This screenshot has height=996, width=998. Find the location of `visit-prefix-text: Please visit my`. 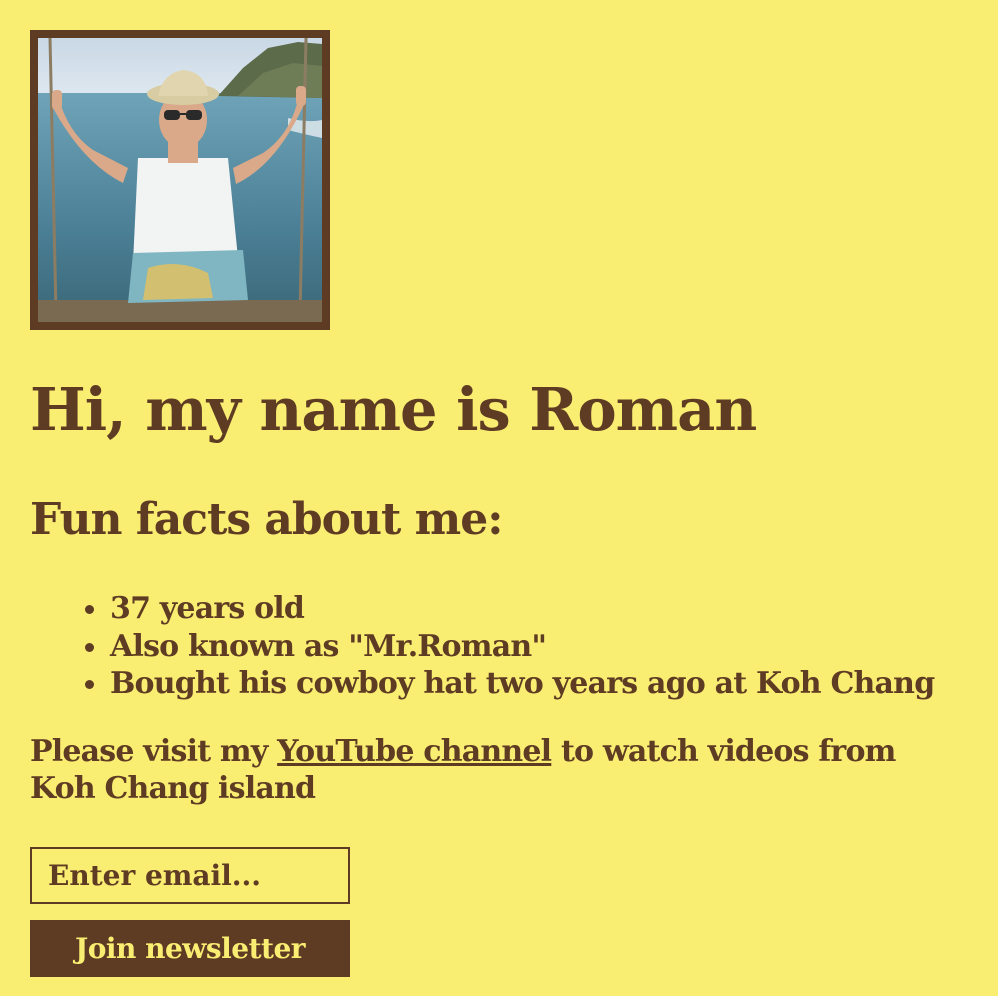

visit-prefix-text: Please visit my is located at coordinates (154, 751).